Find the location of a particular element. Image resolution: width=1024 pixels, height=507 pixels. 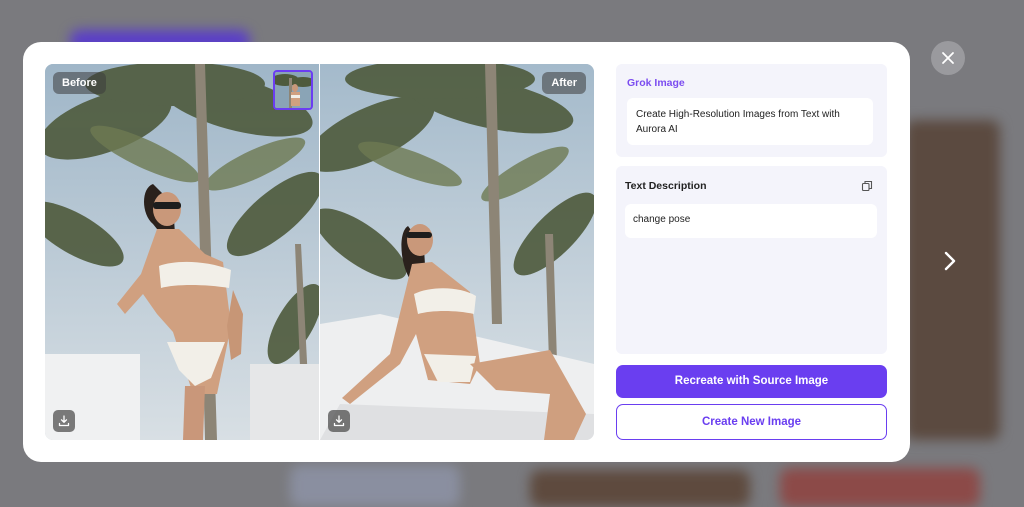

copy-icon is located at coordinates (867, 186).